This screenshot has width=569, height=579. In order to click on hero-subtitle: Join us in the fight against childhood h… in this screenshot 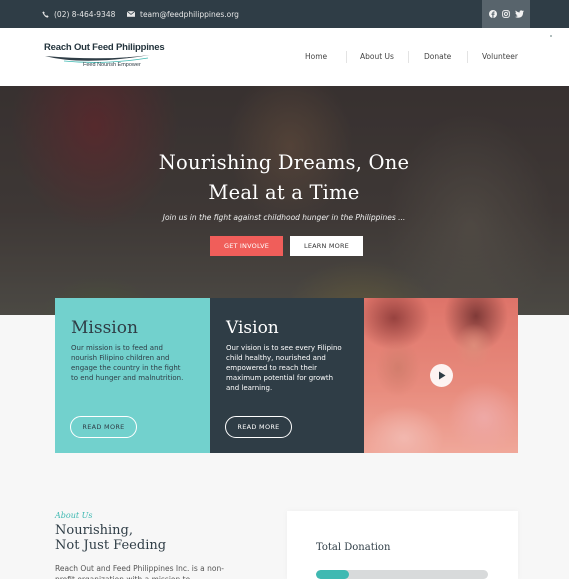, I will do `click(284, 217)`.